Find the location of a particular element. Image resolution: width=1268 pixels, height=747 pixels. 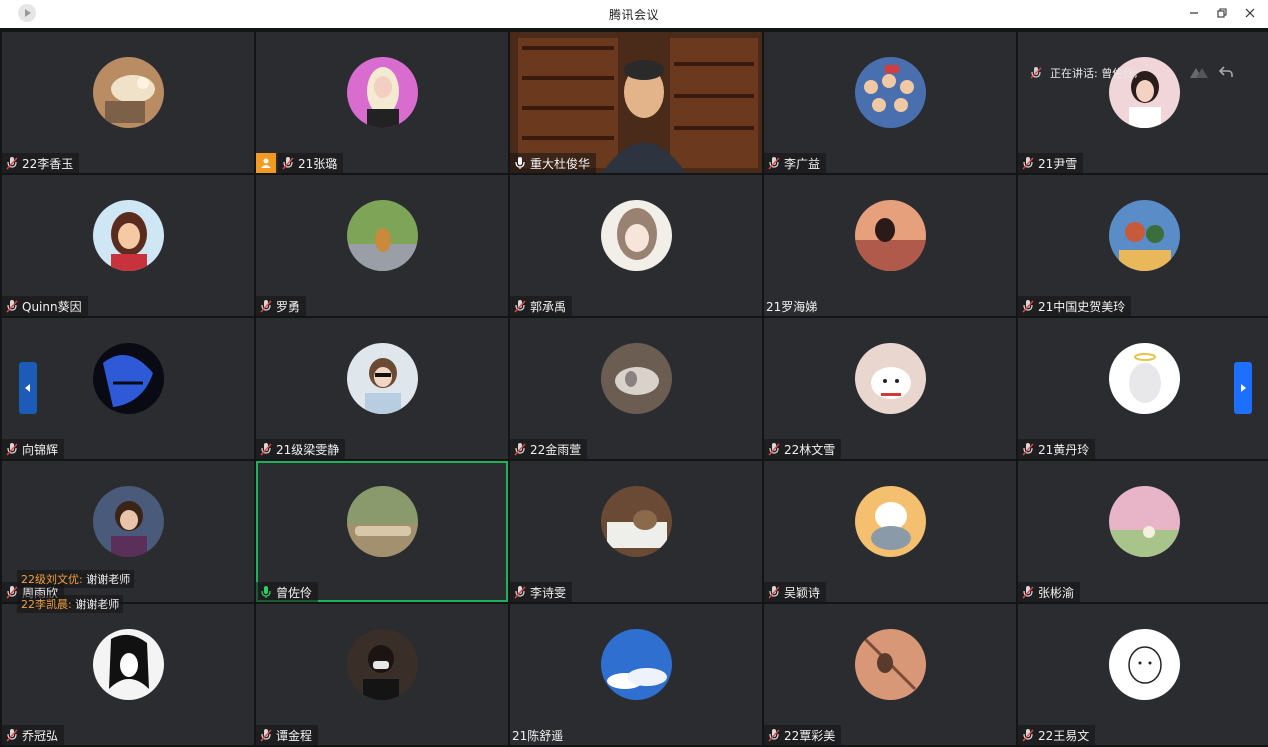

participant-tile: 重大杜俊华 is located at coordinates (636, 102).